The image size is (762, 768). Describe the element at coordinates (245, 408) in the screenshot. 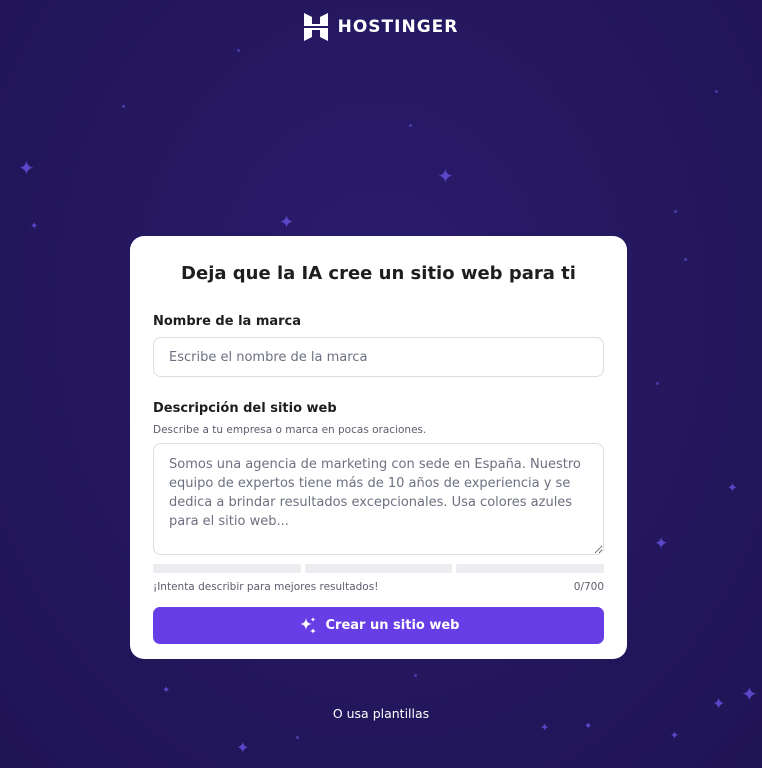

I see `description-label: Descripción del sitio web` at that location.